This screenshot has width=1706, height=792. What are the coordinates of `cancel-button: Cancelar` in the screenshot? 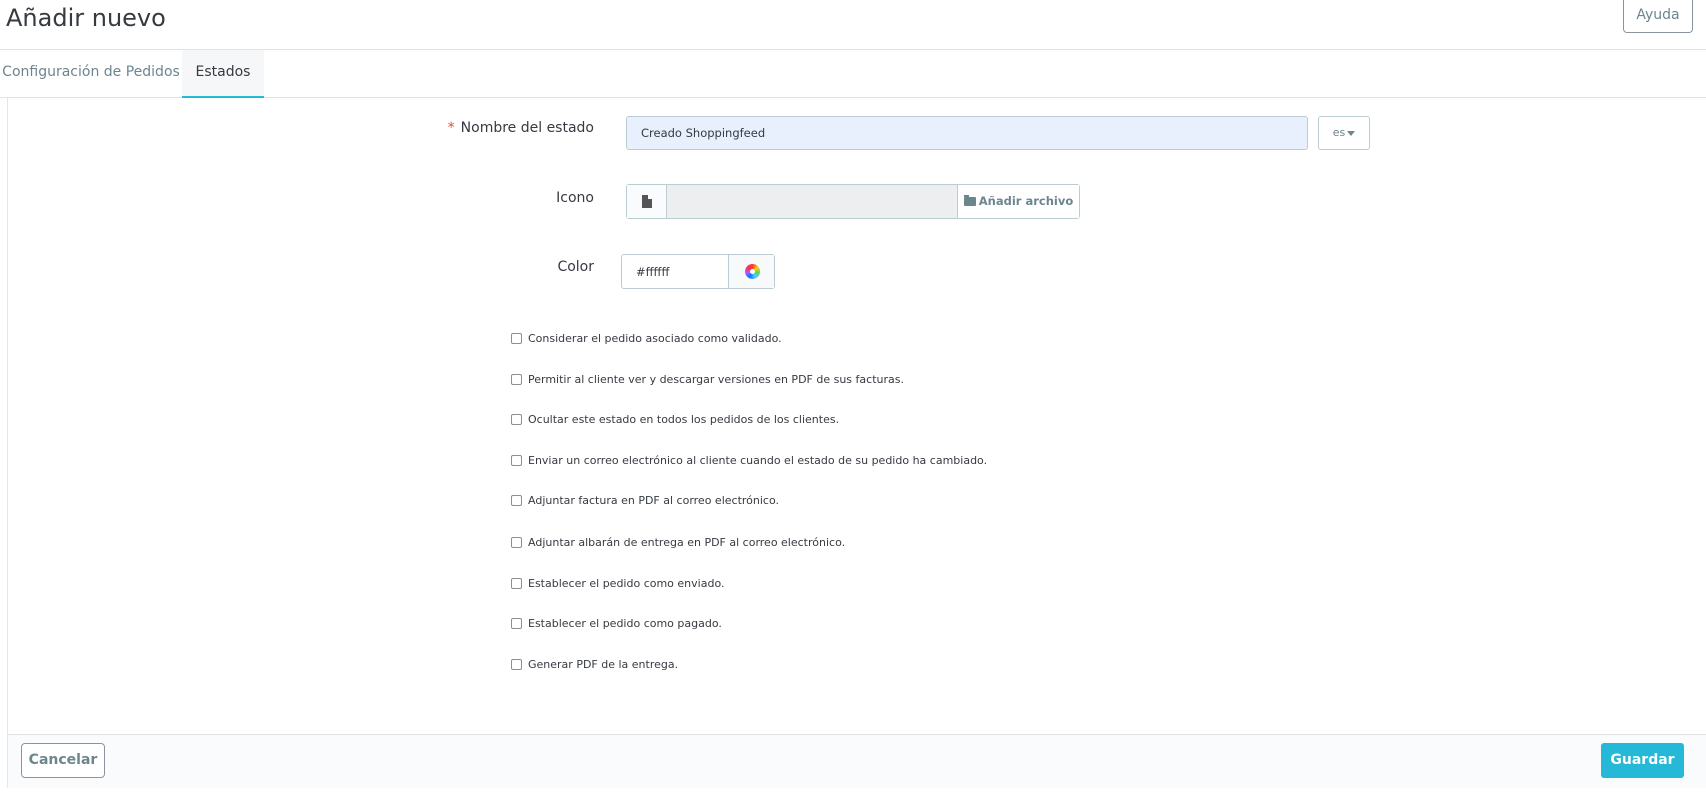 It's located at (63, 760).